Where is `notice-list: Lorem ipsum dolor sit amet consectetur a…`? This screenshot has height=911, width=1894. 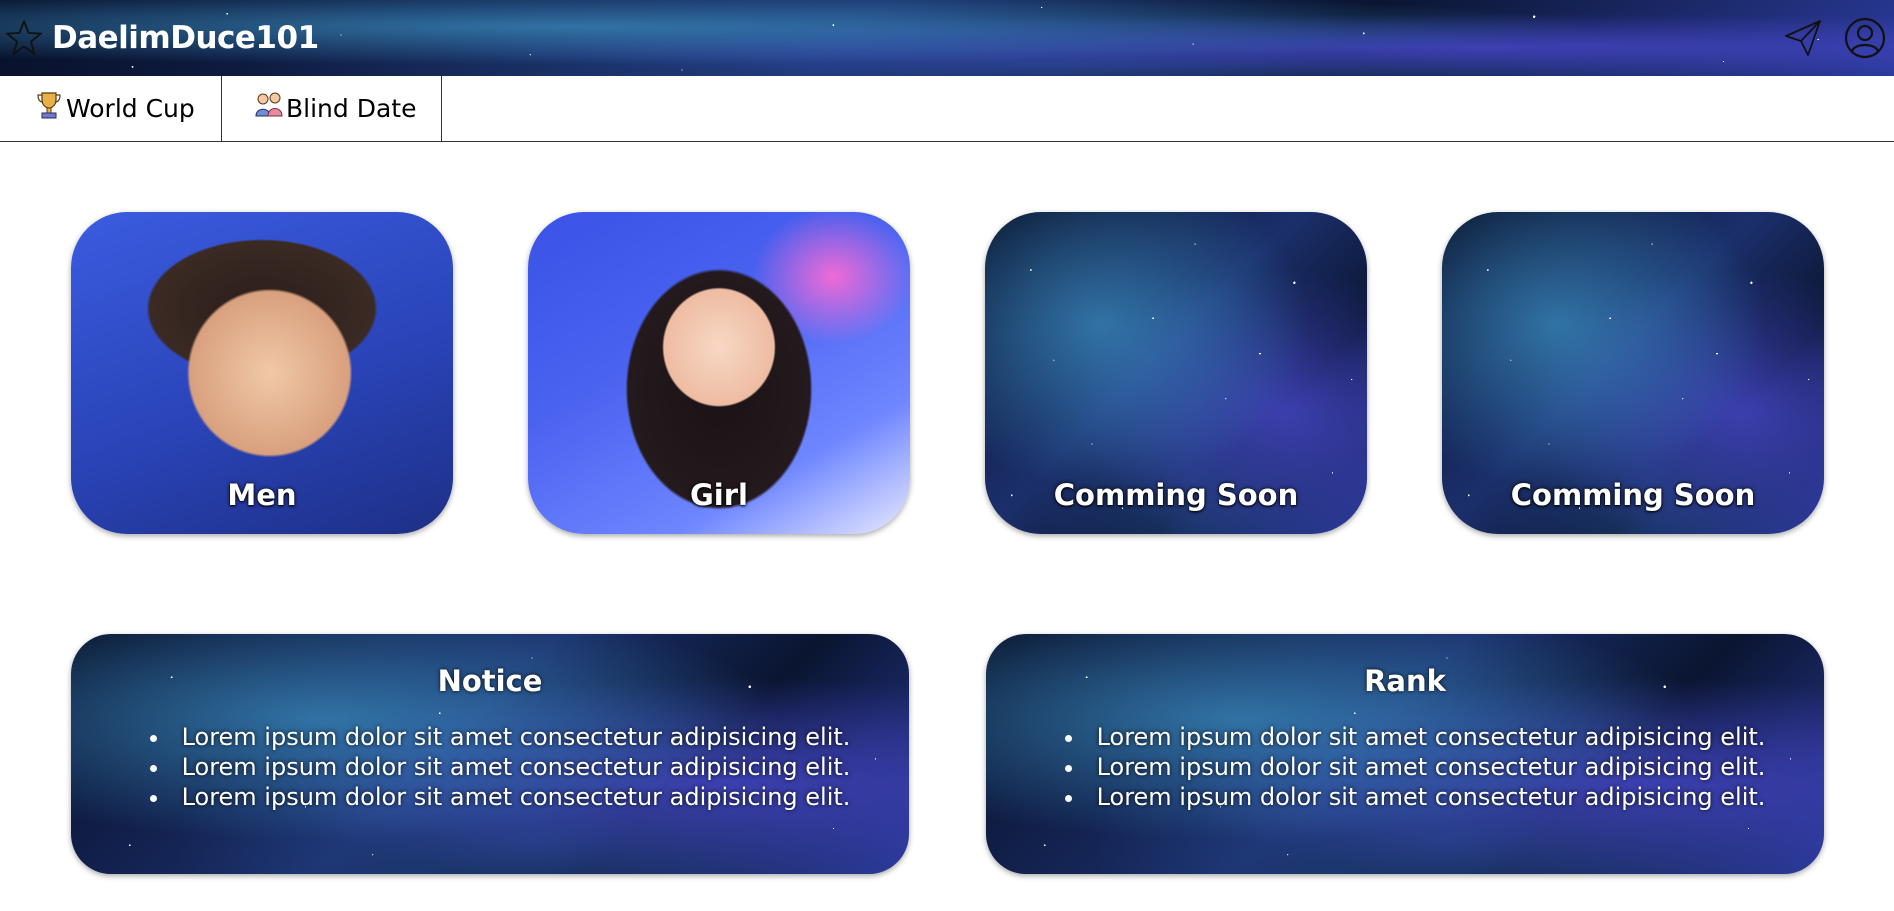 notice-list: Lorem ipsum dolor sit amet consectetur a… is located at coordinates (490, 767).